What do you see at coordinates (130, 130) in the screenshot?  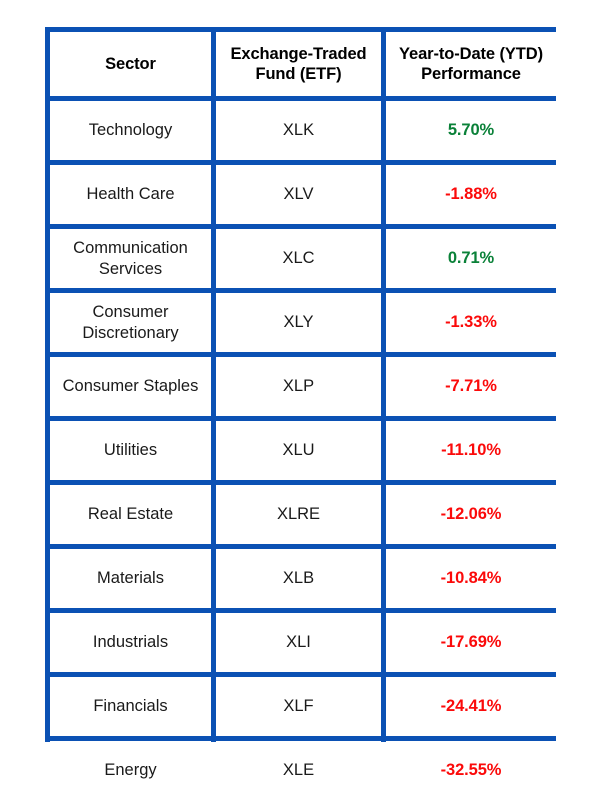 I see `cell-sector: Technology` at bounding box center [130, 130].